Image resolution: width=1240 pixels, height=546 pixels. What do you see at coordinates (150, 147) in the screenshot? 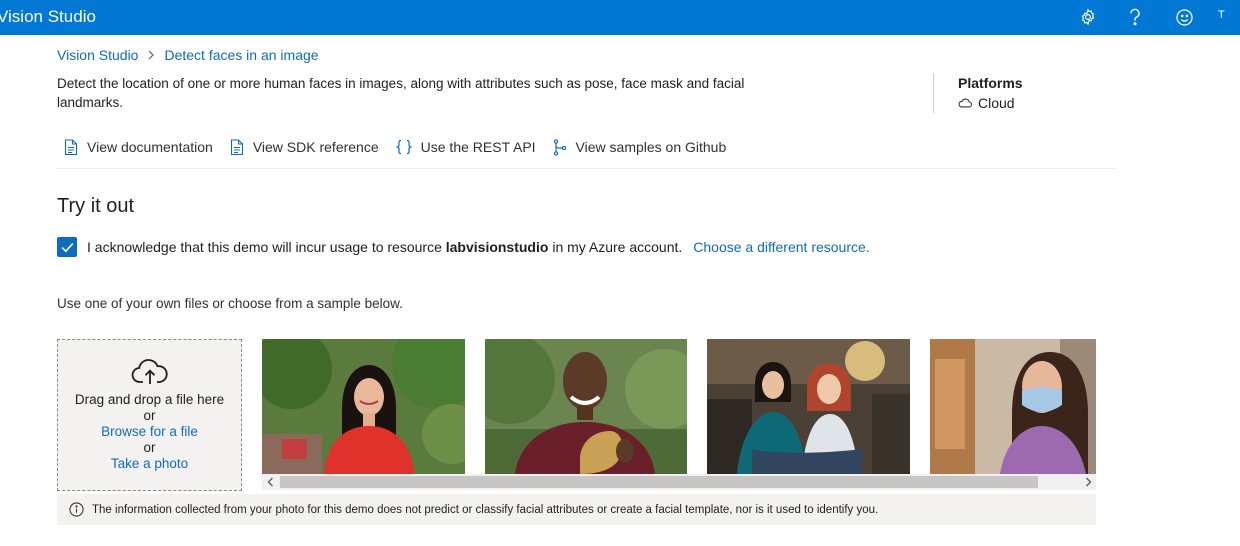
I see `link-label: View documentation` at bounding box center [150, 147].